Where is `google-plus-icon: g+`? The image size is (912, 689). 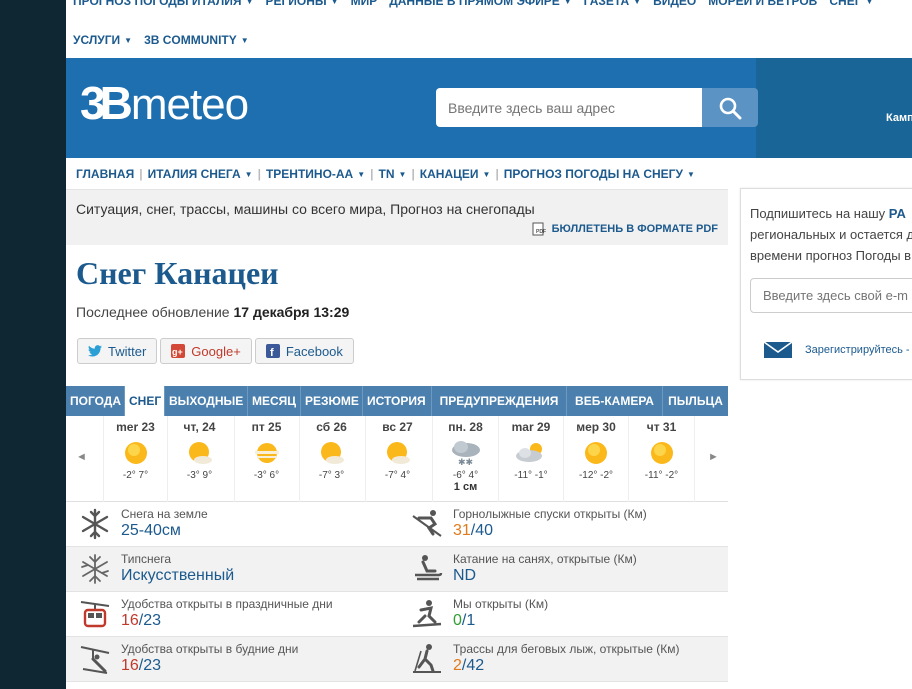 google-plus-icon: g+ is located at coordinates (178, 351).